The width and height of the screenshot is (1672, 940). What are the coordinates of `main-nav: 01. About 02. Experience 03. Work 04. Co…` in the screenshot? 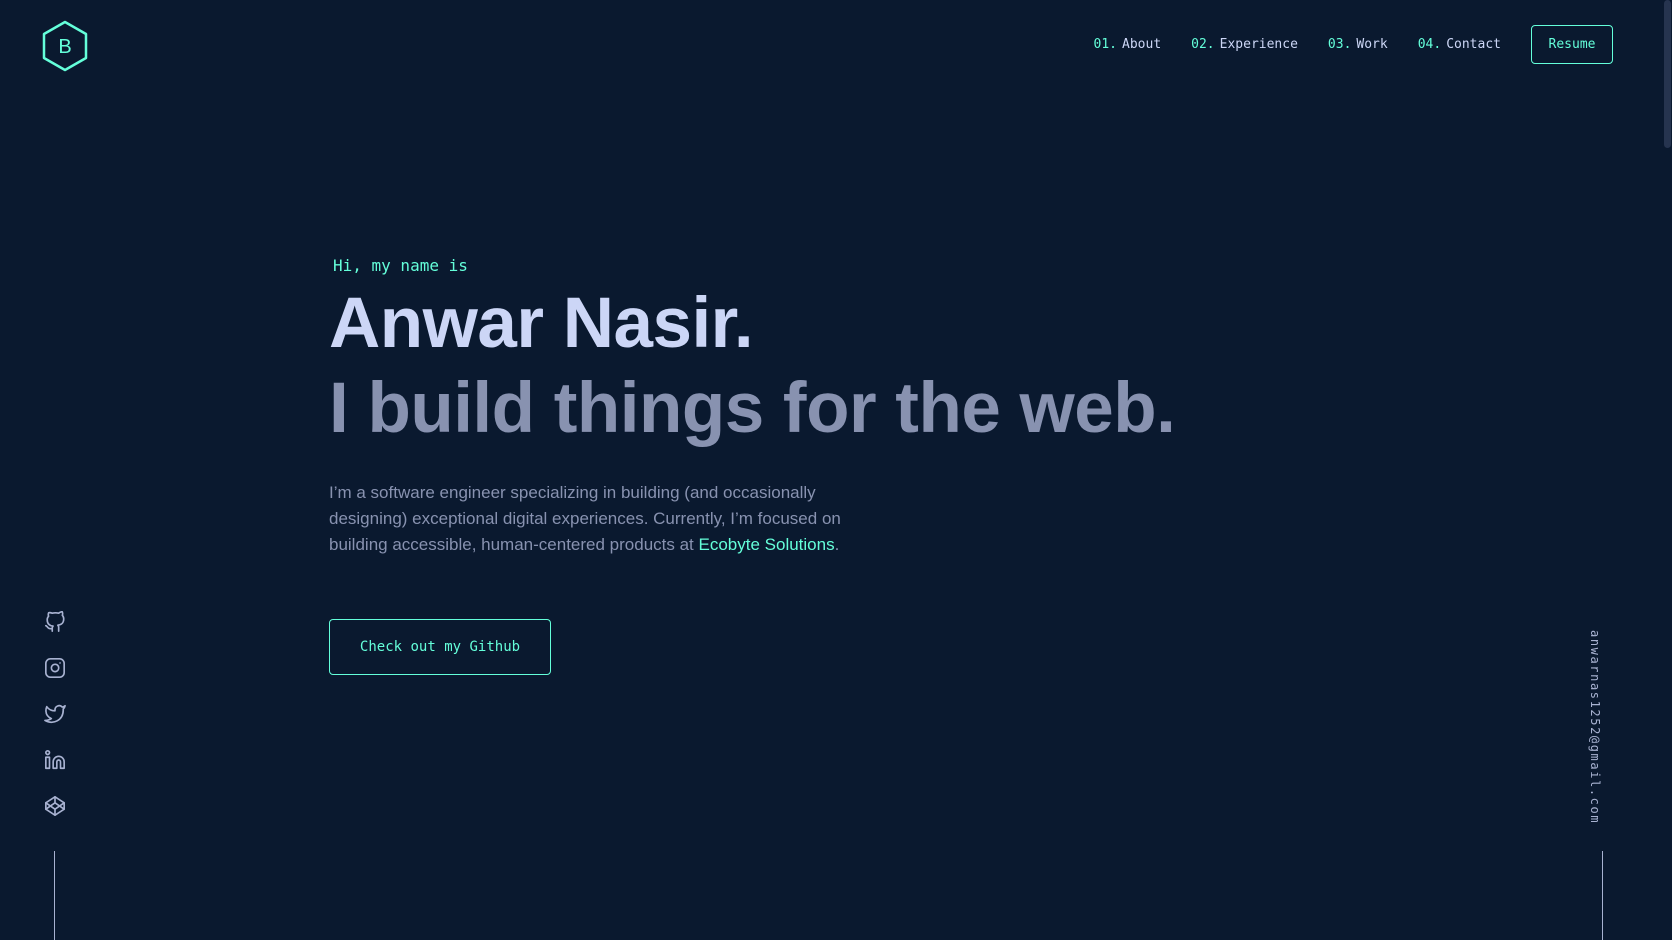 It's located at (1353, 44).